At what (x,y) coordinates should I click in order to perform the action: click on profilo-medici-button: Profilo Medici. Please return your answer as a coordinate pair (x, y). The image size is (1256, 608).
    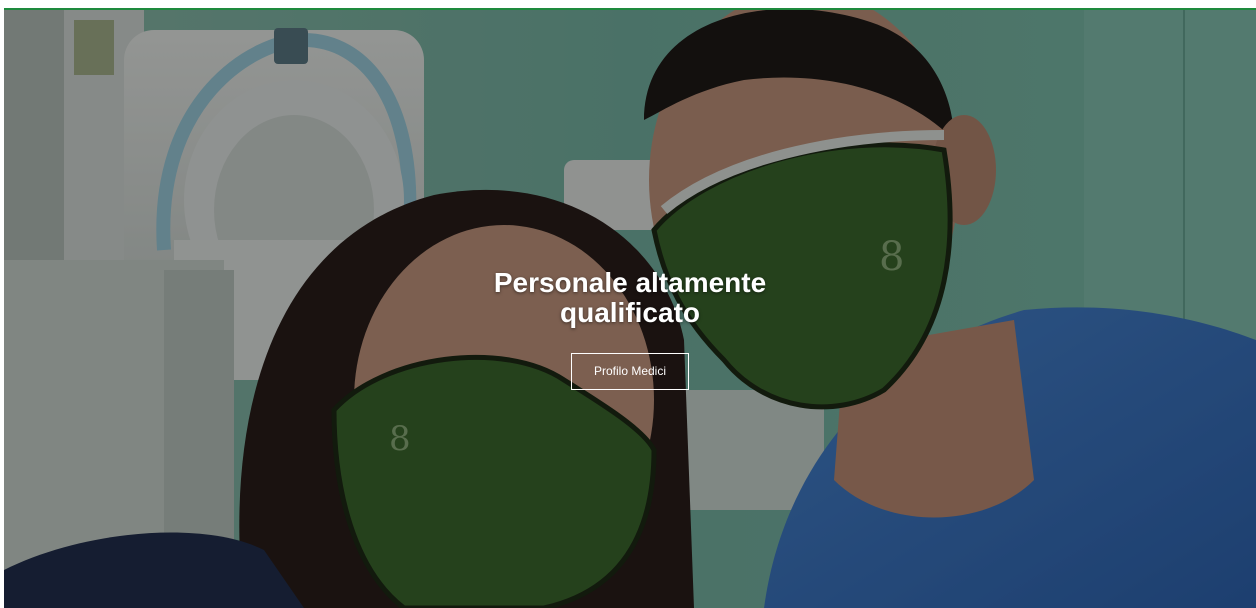
    Looking at the image, I should click on (630, 371).